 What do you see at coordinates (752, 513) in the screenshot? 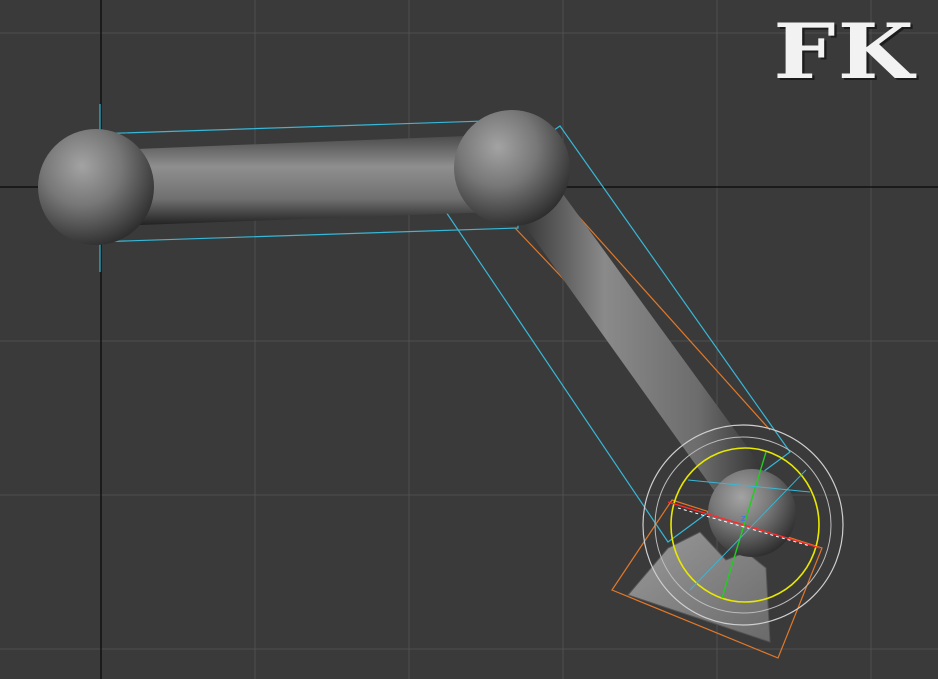
I see `wrist-joint` at bounding box center [752, 513].